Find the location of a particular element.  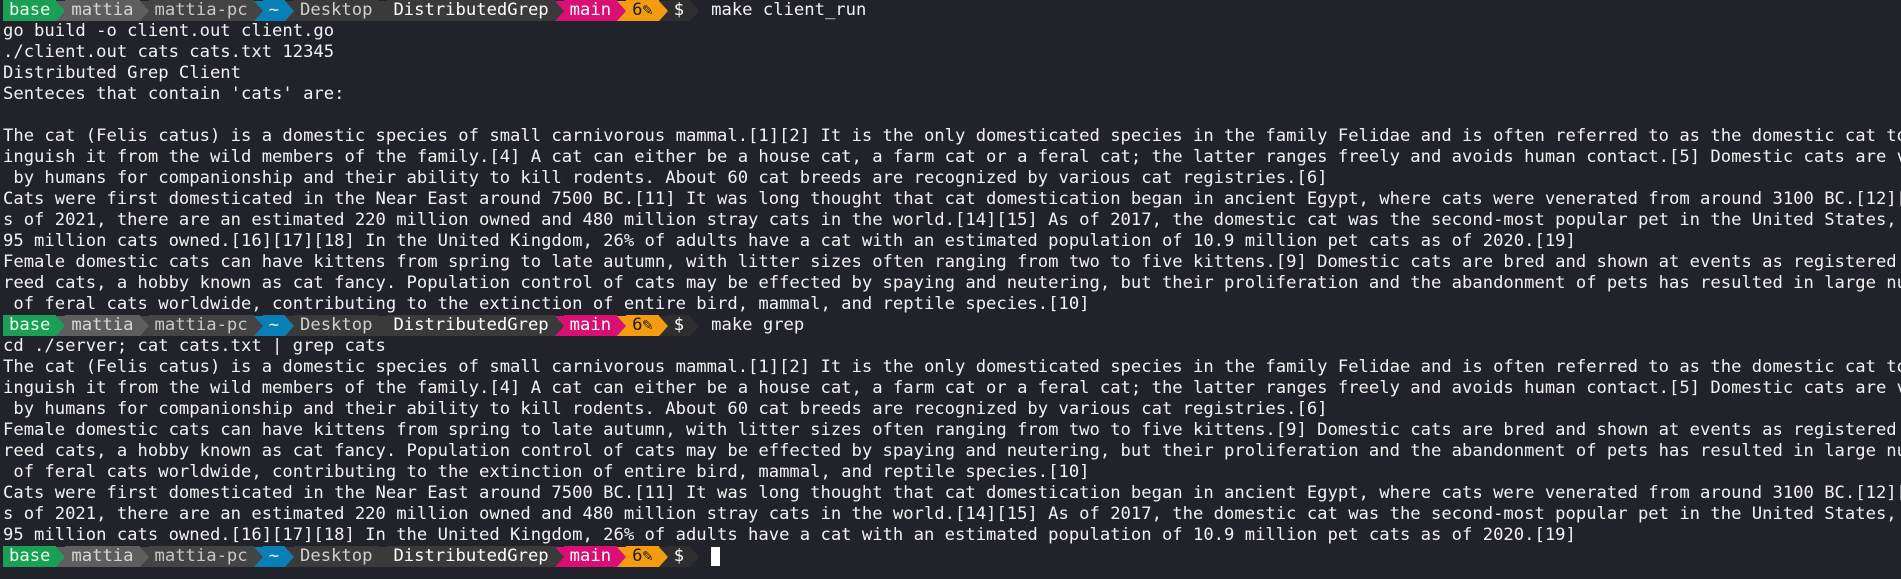

output-line: Distributed Grep Client is located at coordinates (122, 73).